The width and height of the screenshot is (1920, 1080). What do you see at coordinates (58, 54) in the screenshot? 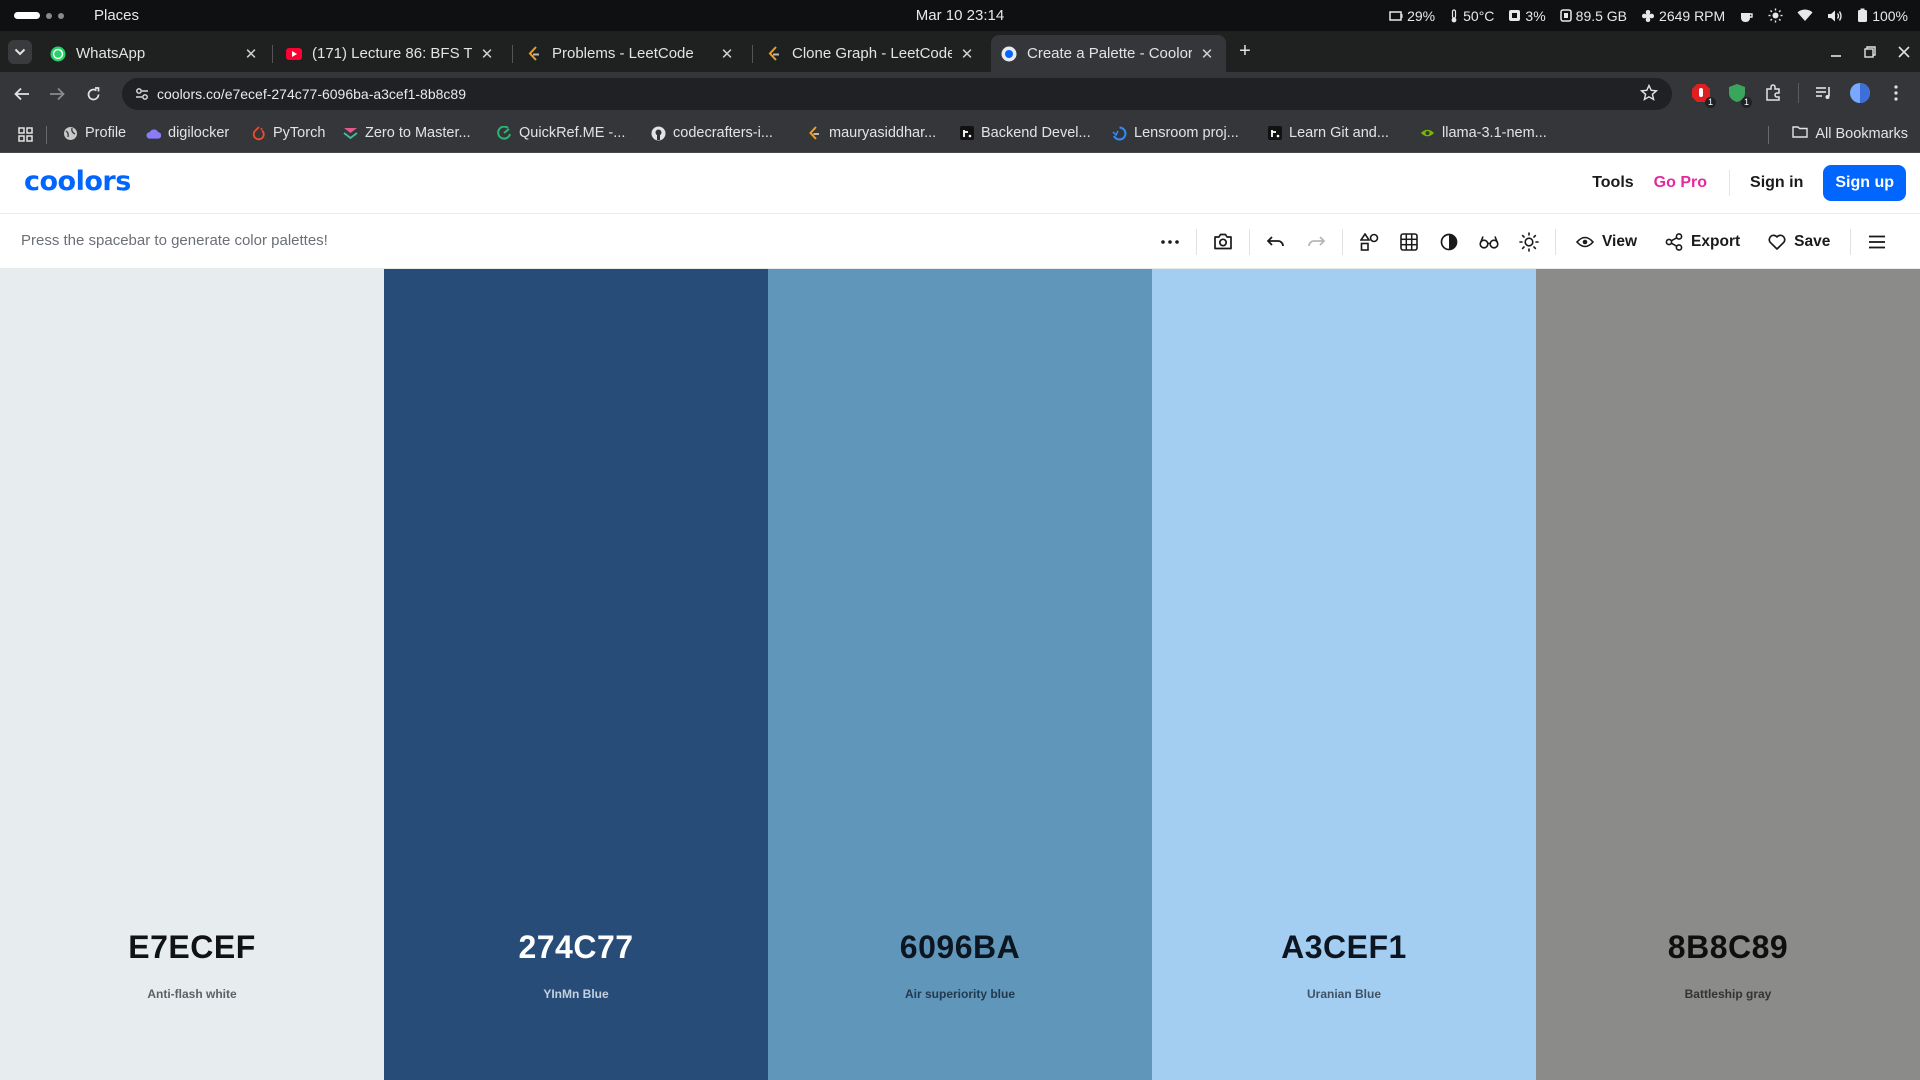
I see `whatsapp-icon` at bounding box center [58, 54].